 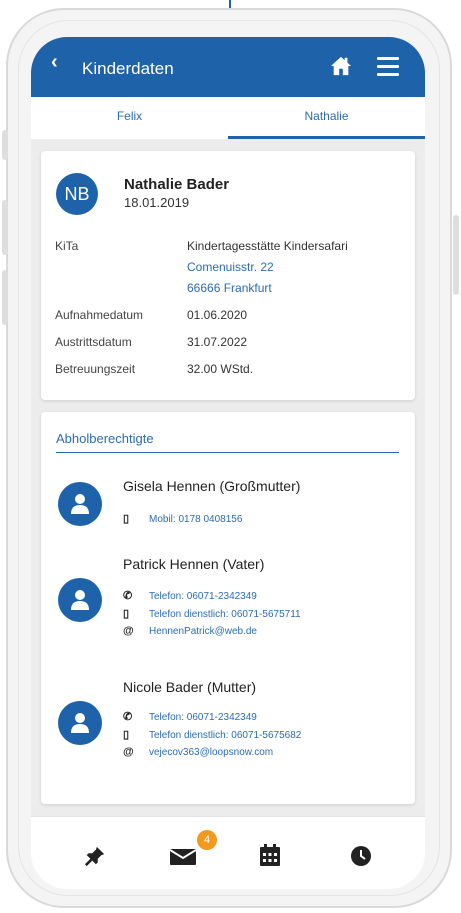 I want to click on mail-badge: 4, so click(x=207, y=840).